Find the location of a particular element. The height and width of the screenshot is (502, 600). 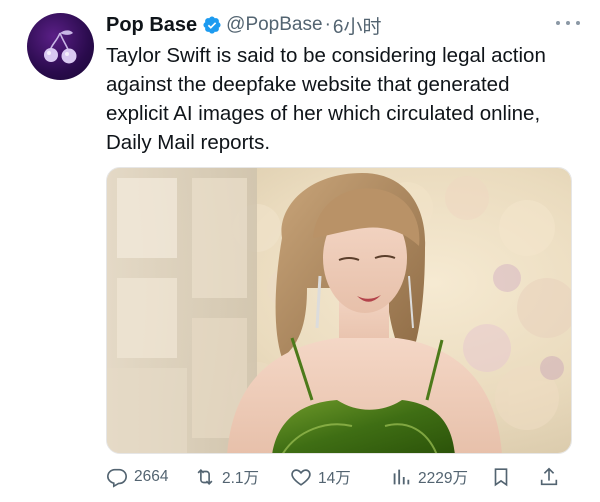

bookmark-button is located at coordinates (507, 477).